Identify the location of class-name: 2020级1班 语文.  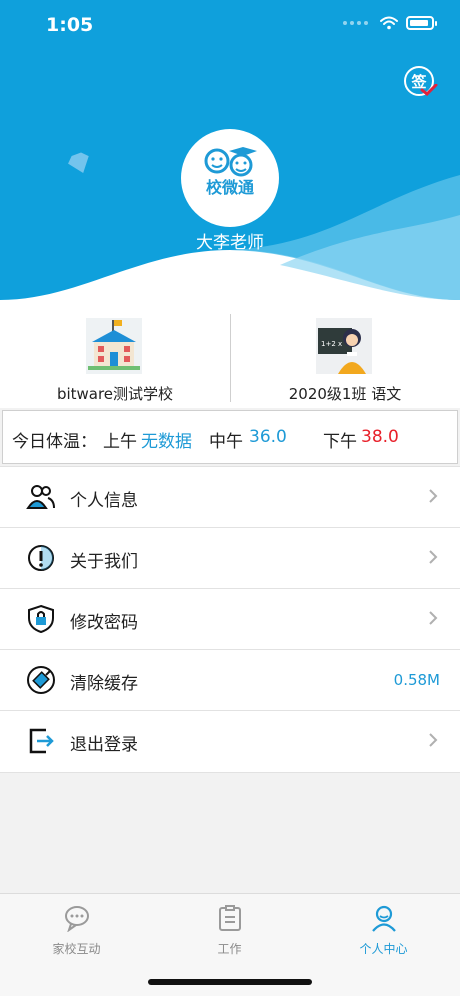
(345, 394).